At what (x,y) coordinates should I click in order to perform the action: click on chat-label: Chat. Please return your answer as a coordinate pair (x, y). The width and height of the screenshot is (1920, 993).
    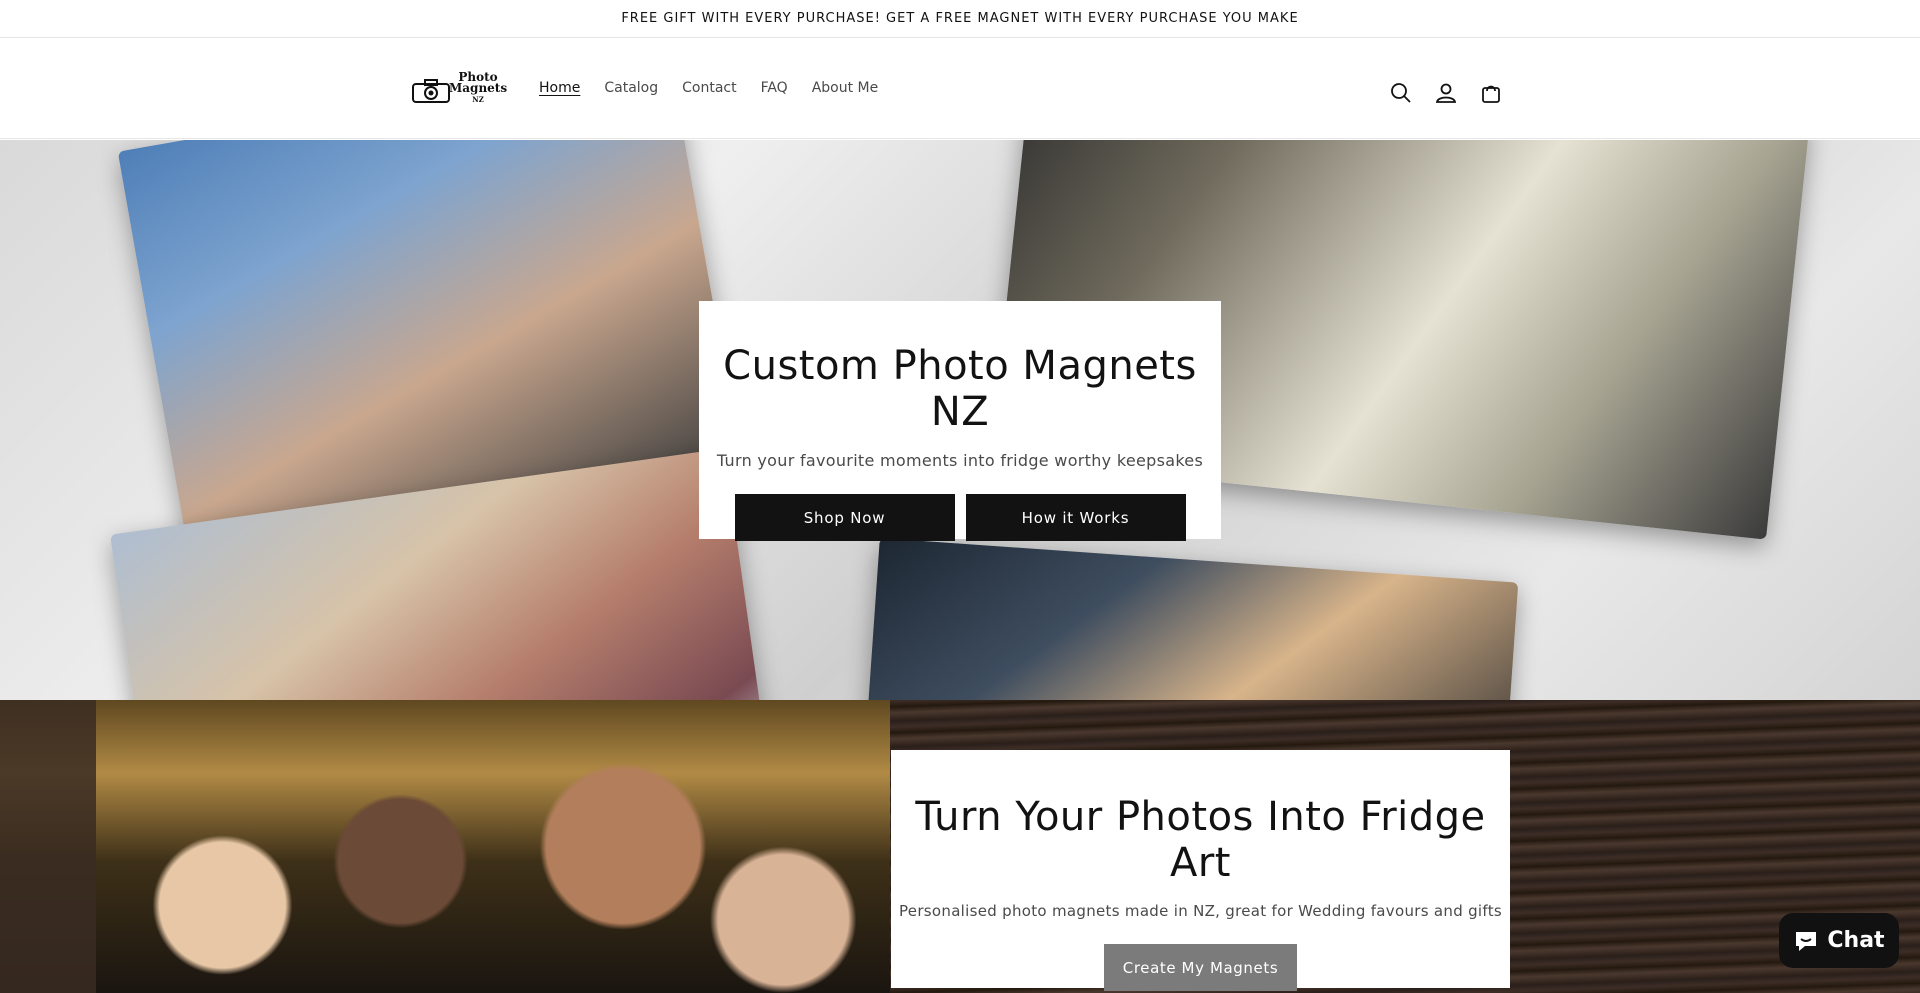
    Looking at the image, I should click on (1856, 940).